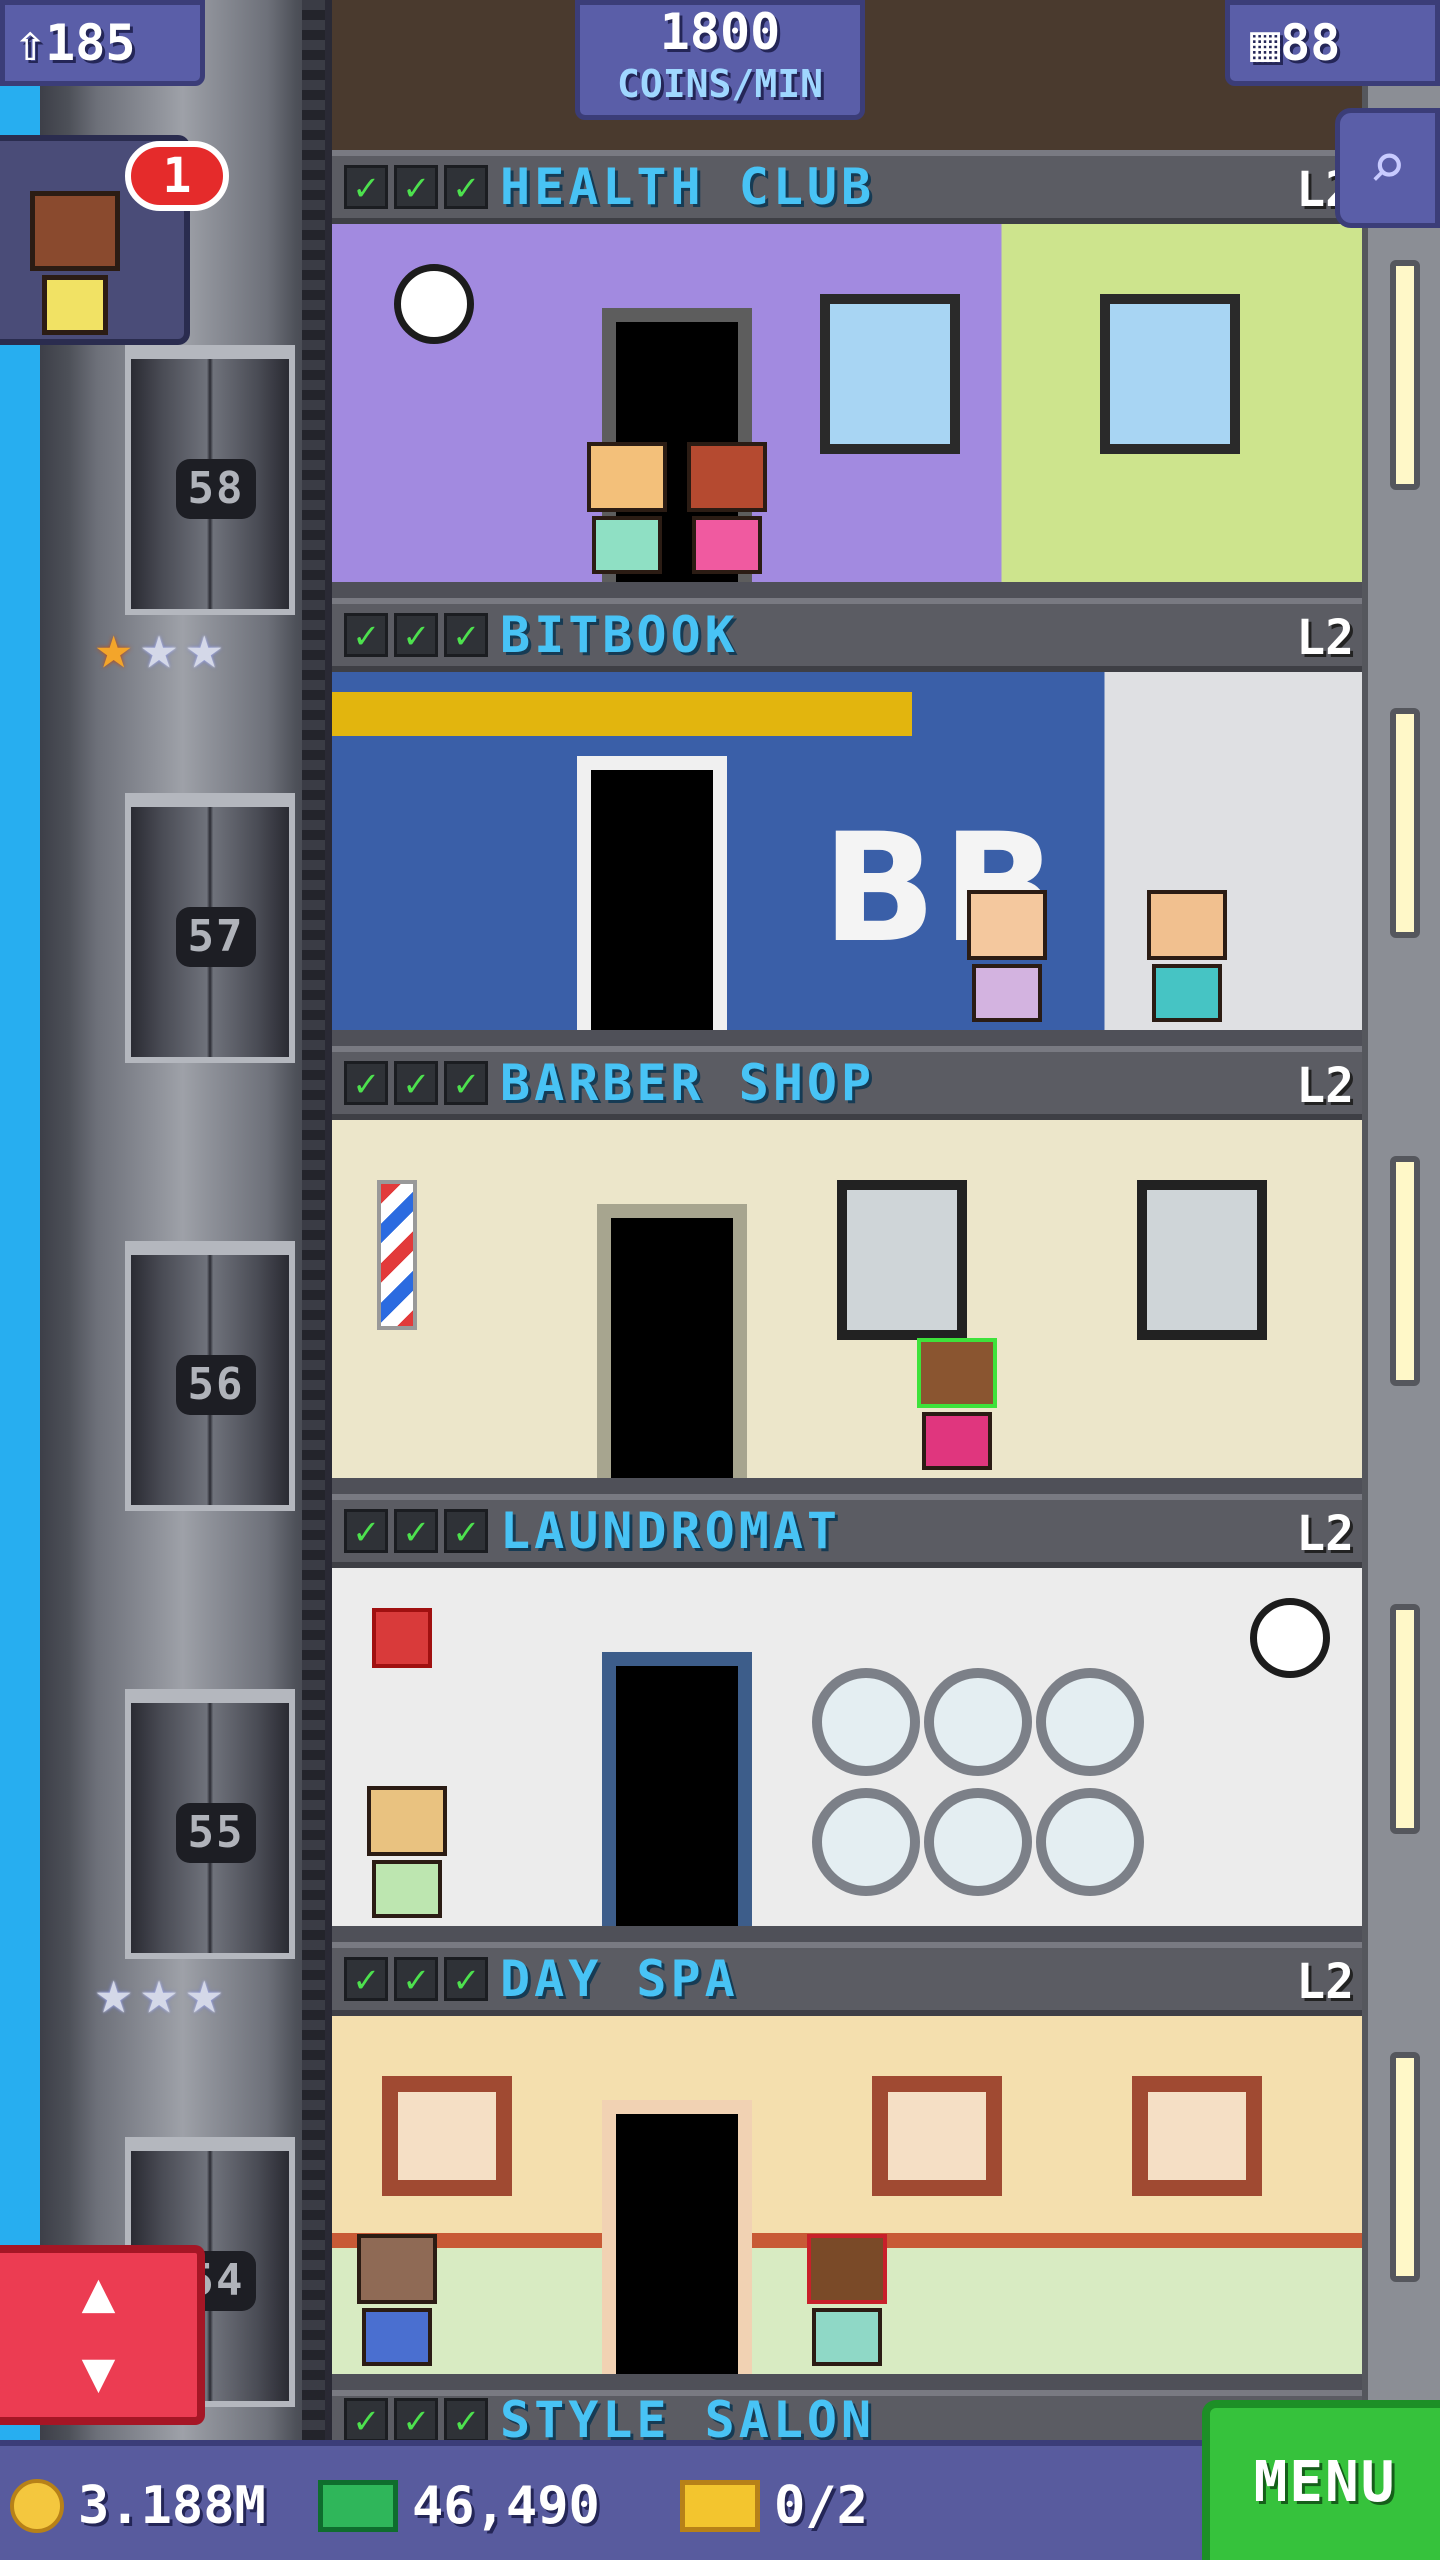 The height and width of the screenshot is (2560, 1440). What do you see at coordinates (1290, 1638) in the screenshot?
I see `clock-icon` at bounding box center [1290, 1638].